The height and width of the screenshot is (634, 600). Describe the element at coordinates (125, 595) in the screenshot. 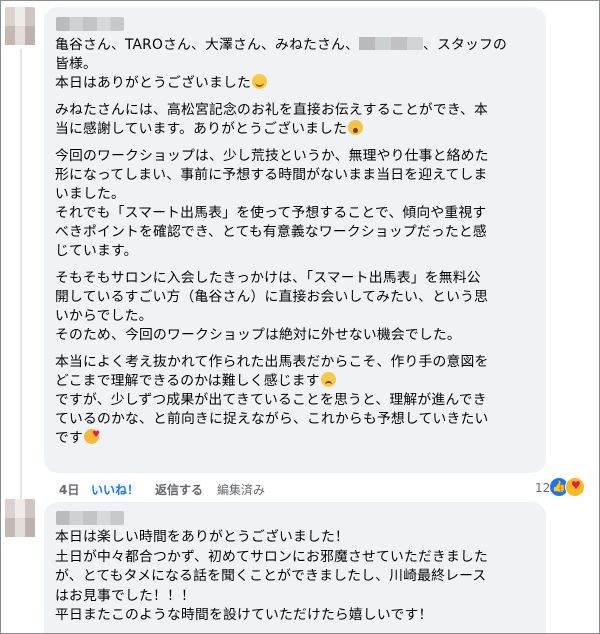

I see `comment-line: はお見事でした！！！` at that location.